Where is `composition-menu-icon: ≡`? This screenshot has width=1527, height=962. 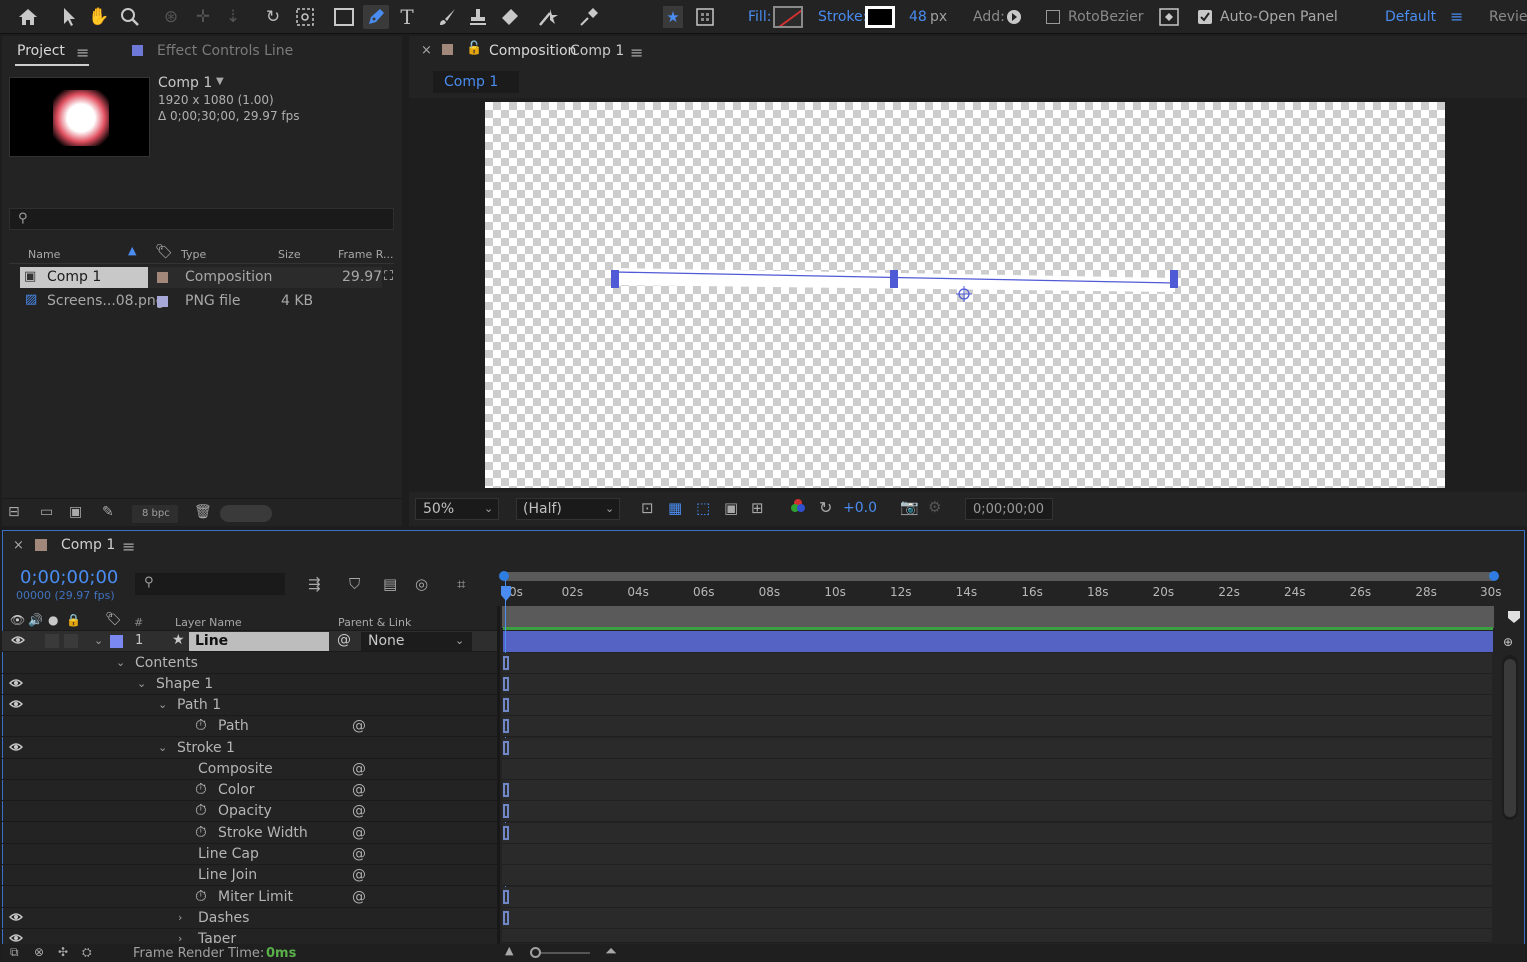 composition-menu-icon: ≡ is located at coordinates (636, 52).